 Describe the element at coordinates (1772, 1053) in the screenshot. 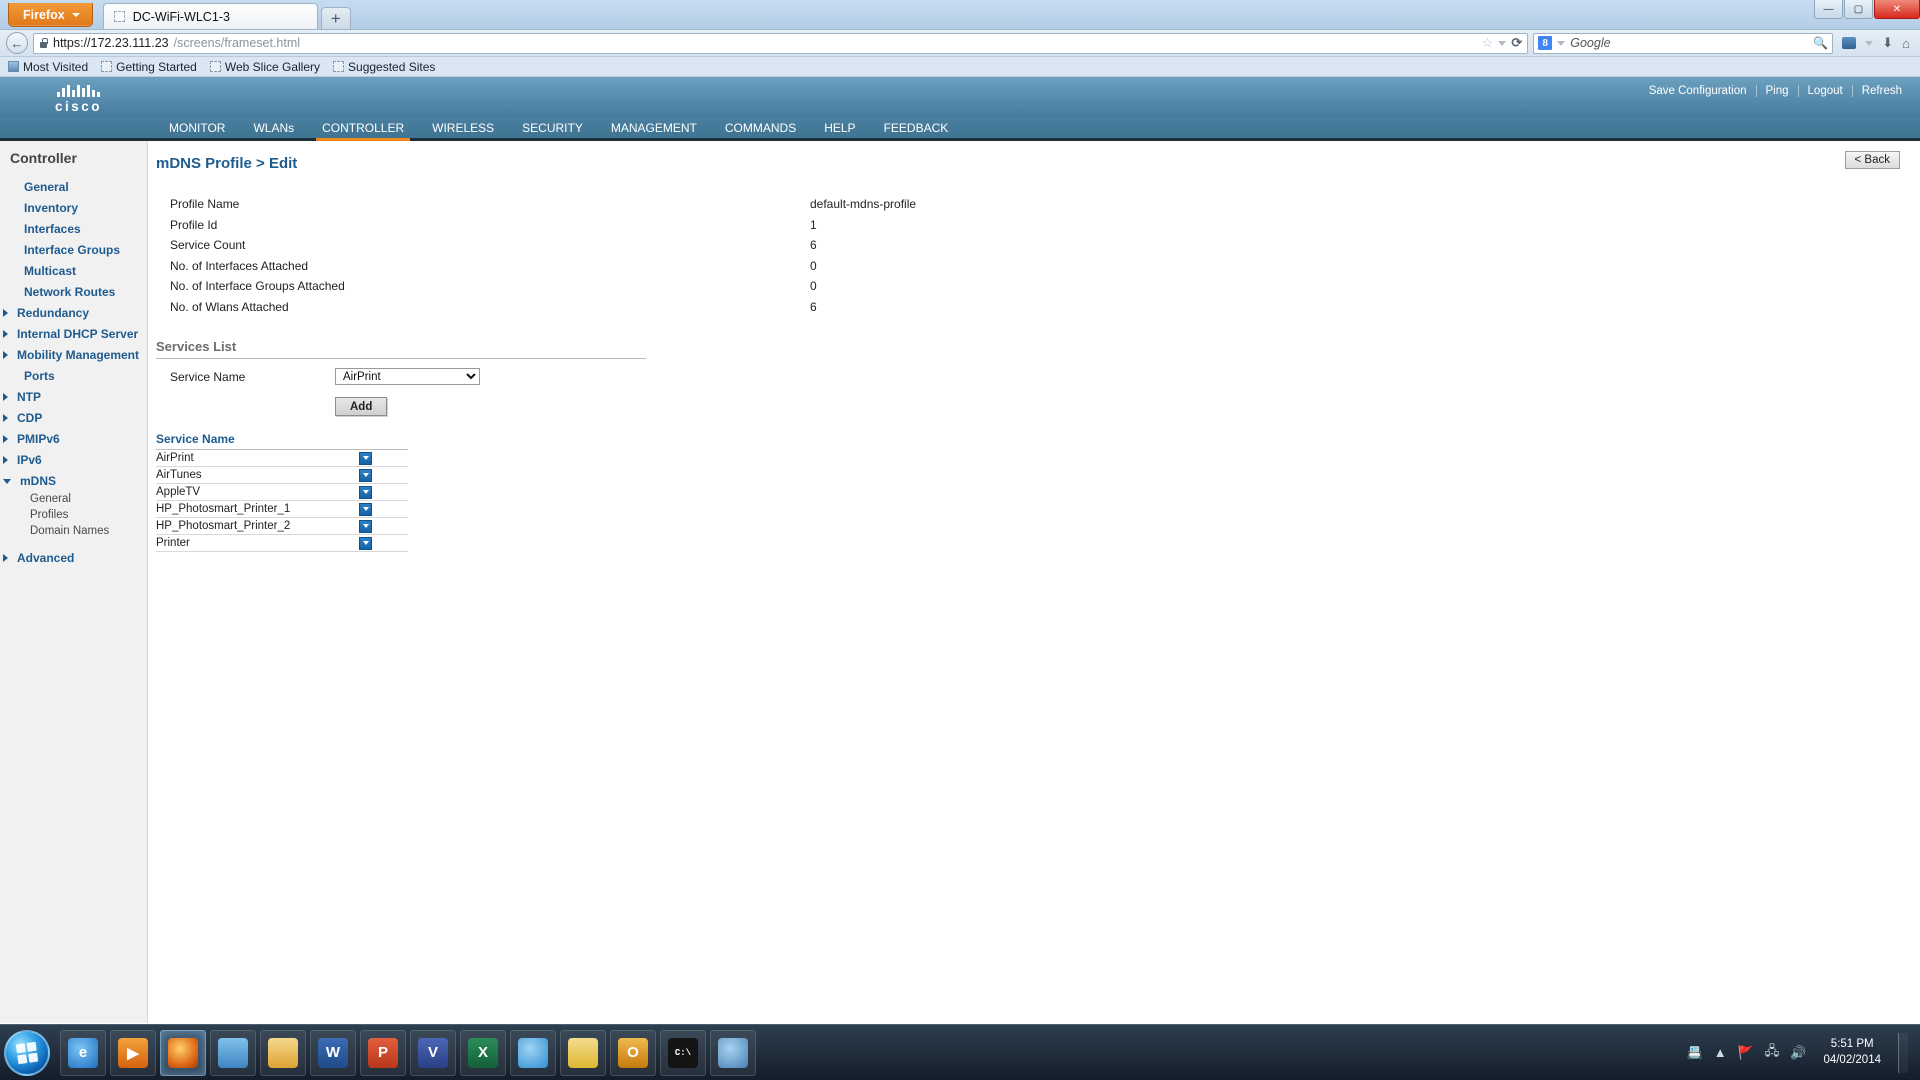

I see `network-icon: 🖧` at that location.